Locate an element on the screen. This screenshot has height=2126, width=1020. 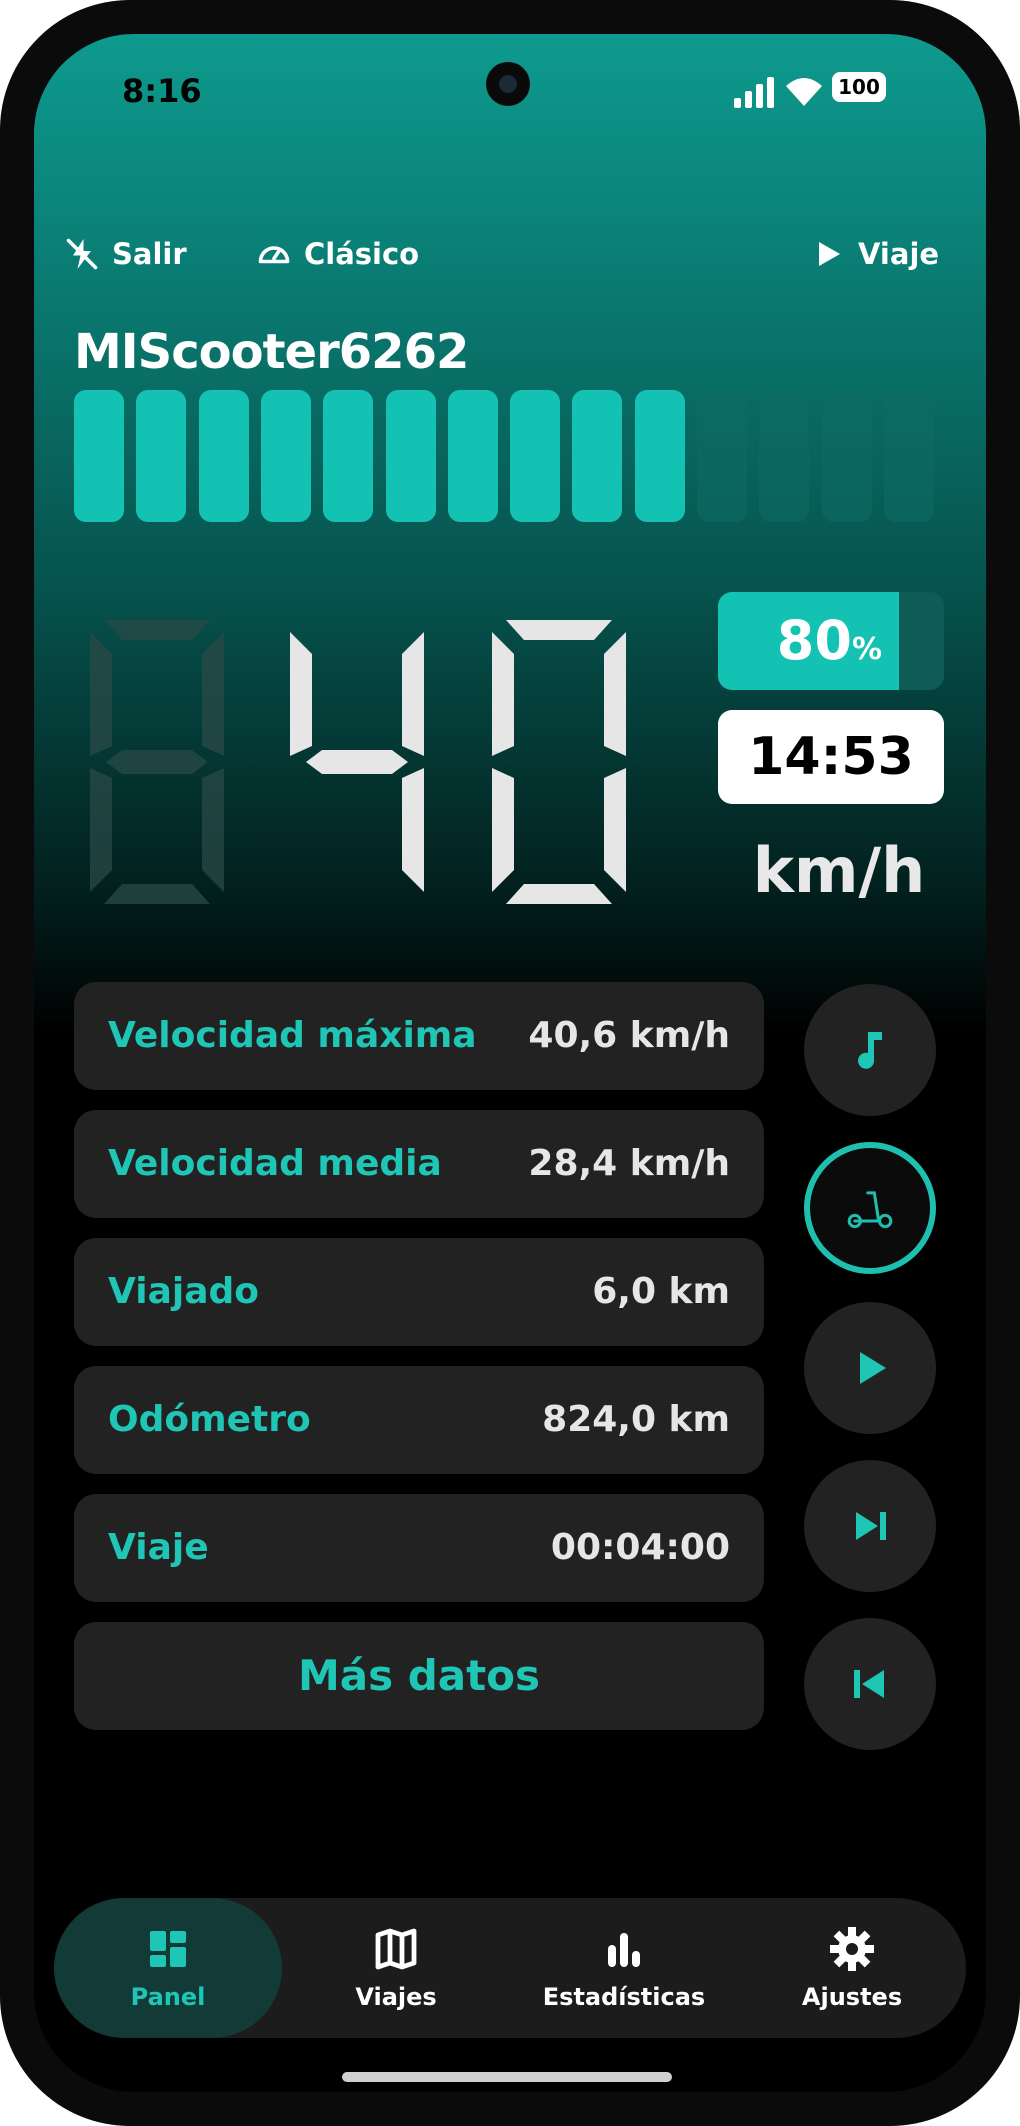
exit-label: Salir is located at coordinates (149, 254).